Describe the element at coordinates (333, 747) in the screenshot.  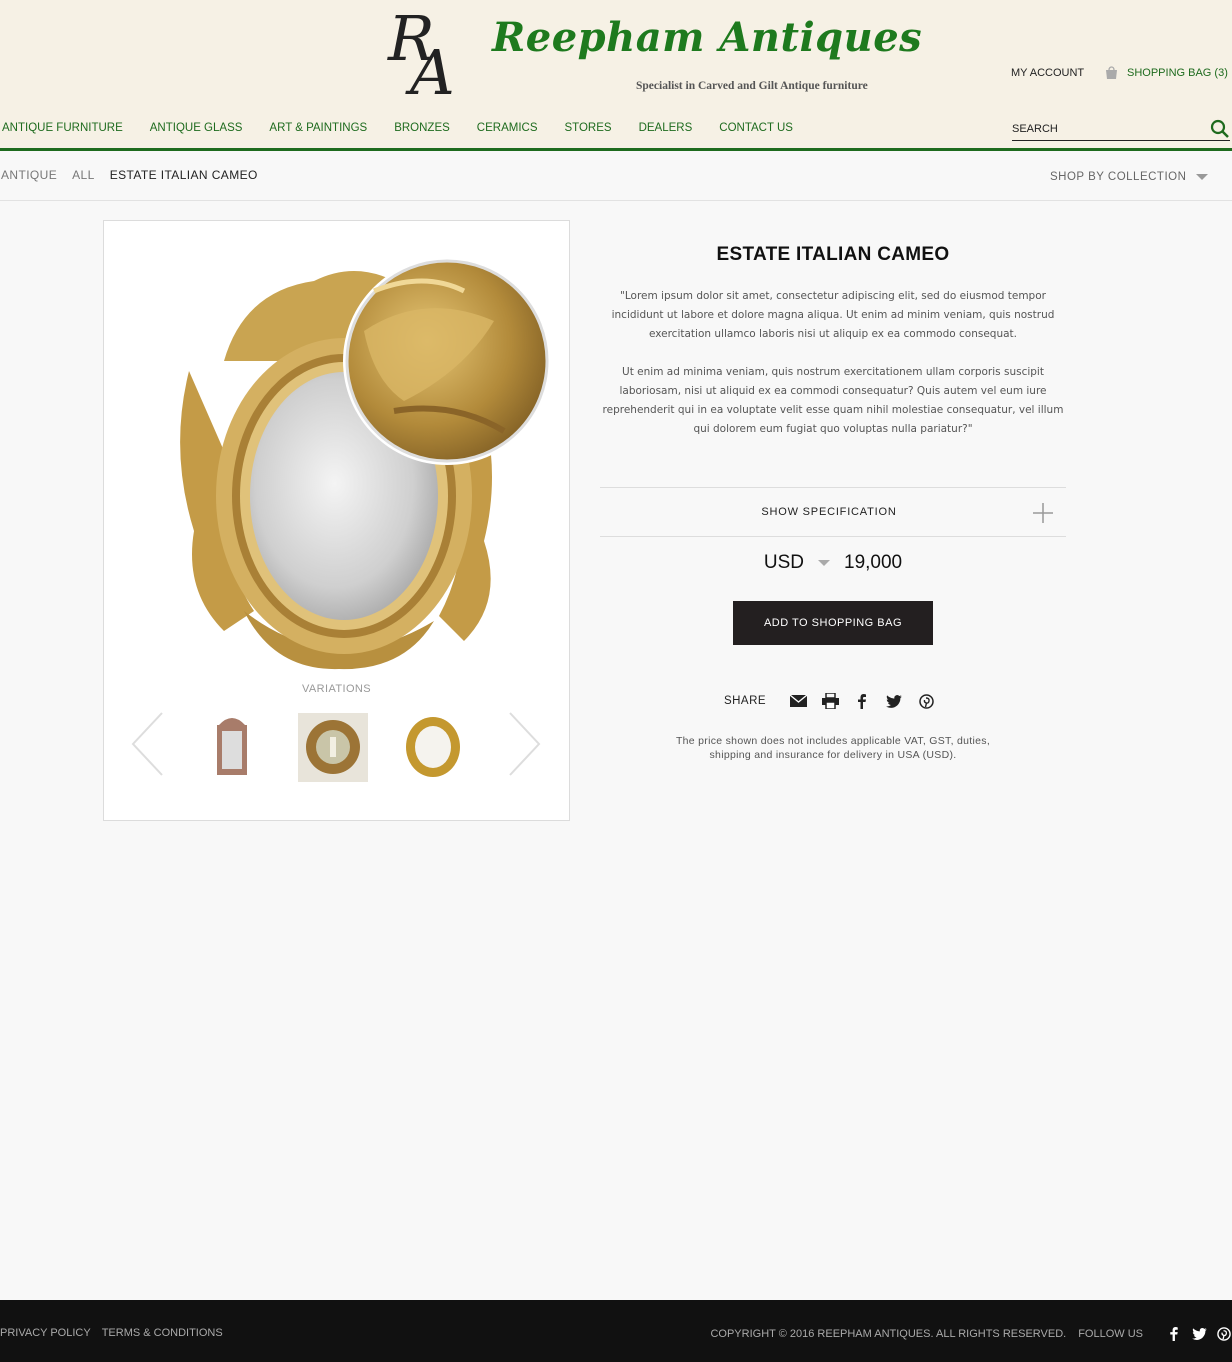
I see `thumbnail-round-mirror` at that location.